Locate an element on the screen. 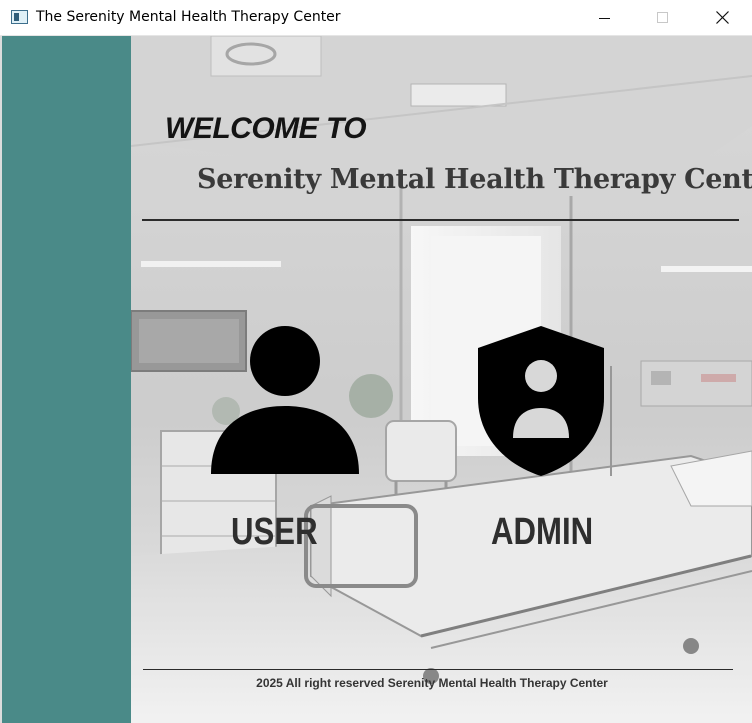 The height and width of the screenshot is (723, 752). user-label: USER is located at coordinates (274, 532).